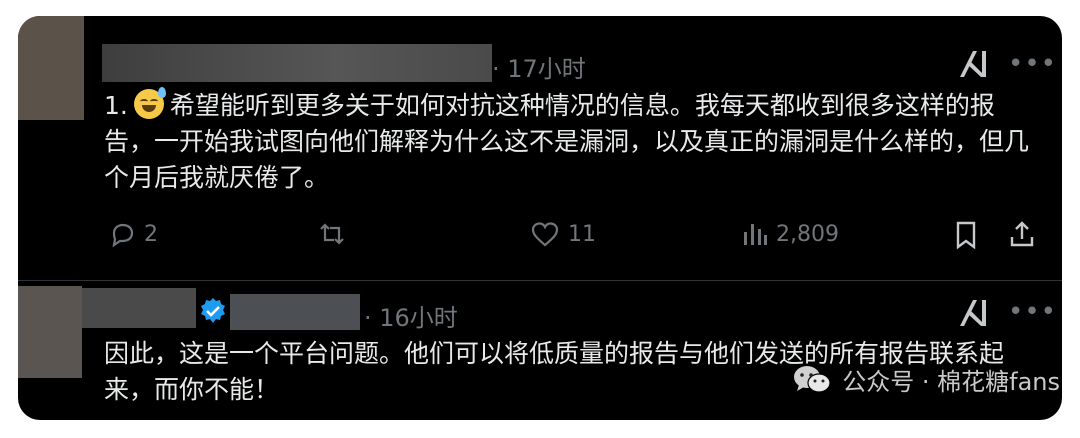  What do you see at coordinates (332, 234) in the screenshot?
I see `repost-icon` at bounding box center [332, 234].